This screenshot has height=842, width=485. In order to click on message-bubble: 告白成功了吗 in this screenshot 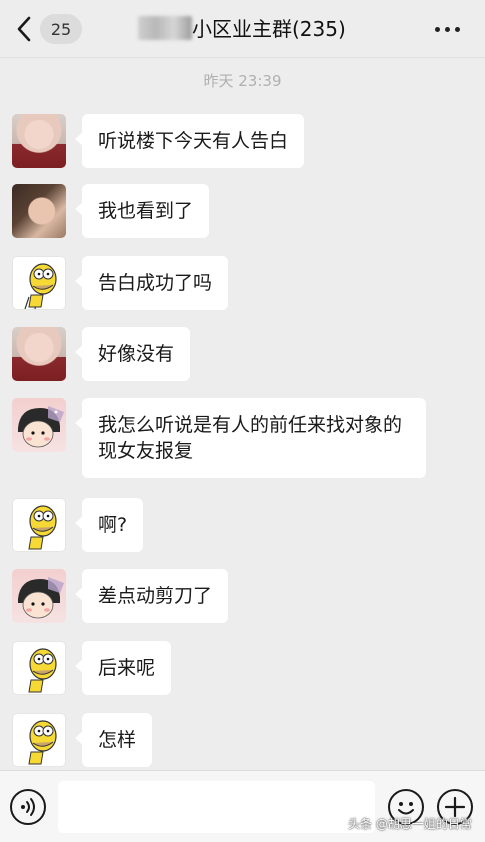, I will do `click(151, 283)`.